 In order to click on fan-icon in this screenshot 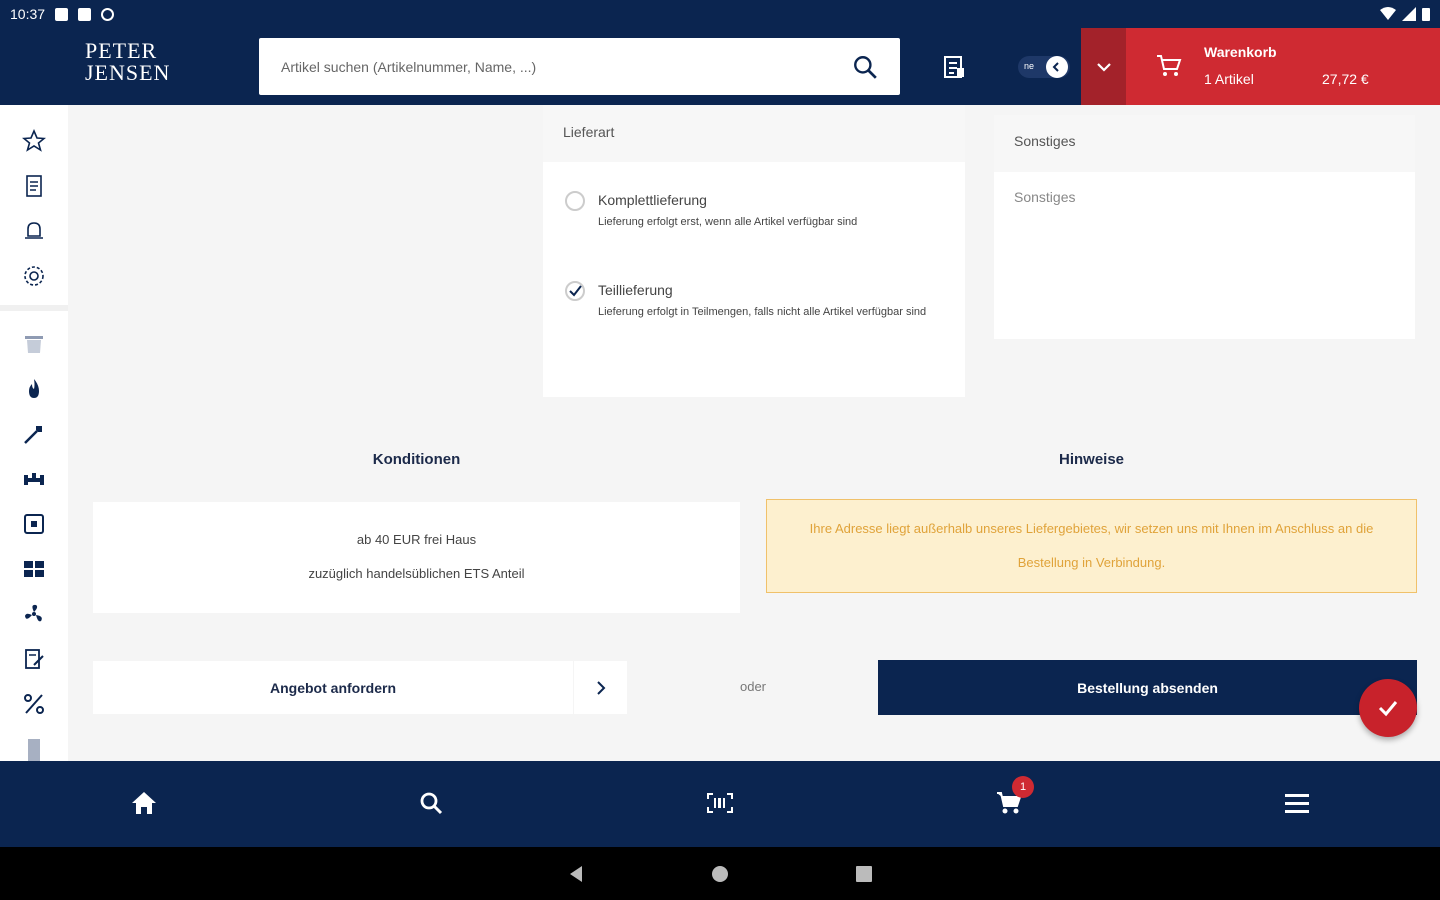, I will do `click(33, 613)`.